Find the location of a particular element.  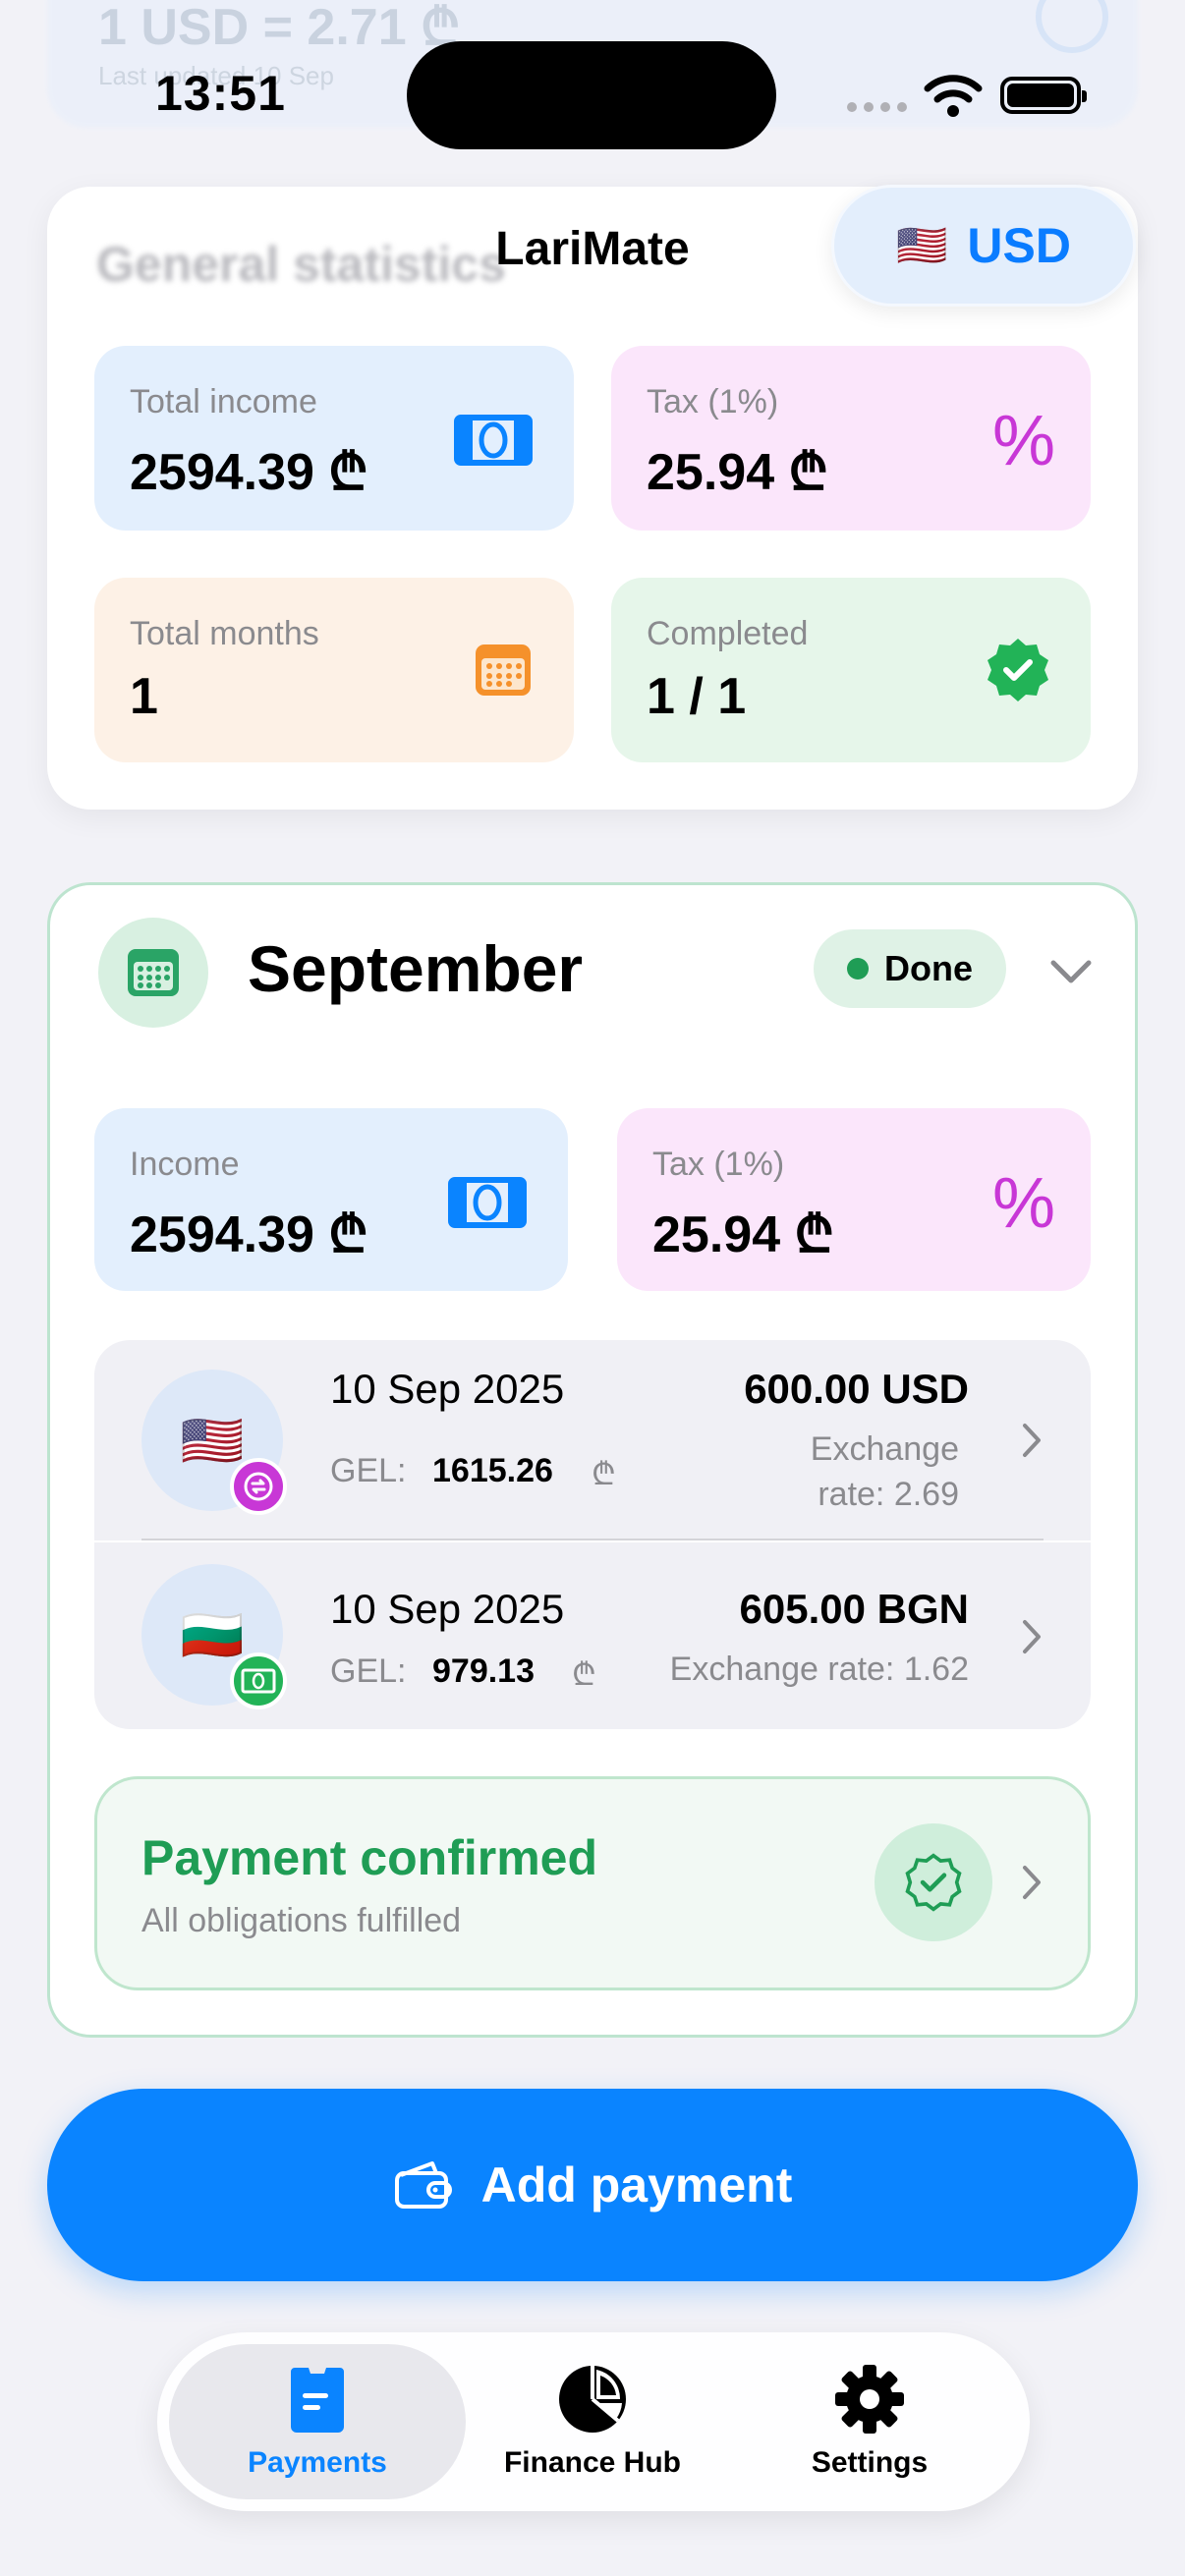

month-title: September is located at coordinates (416, 968).